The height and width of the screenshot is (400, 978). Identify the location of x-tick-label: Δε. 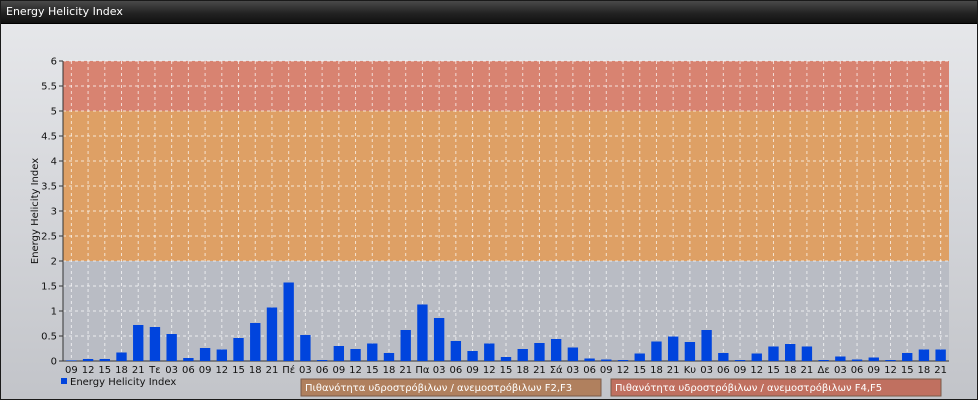
(823, 370).